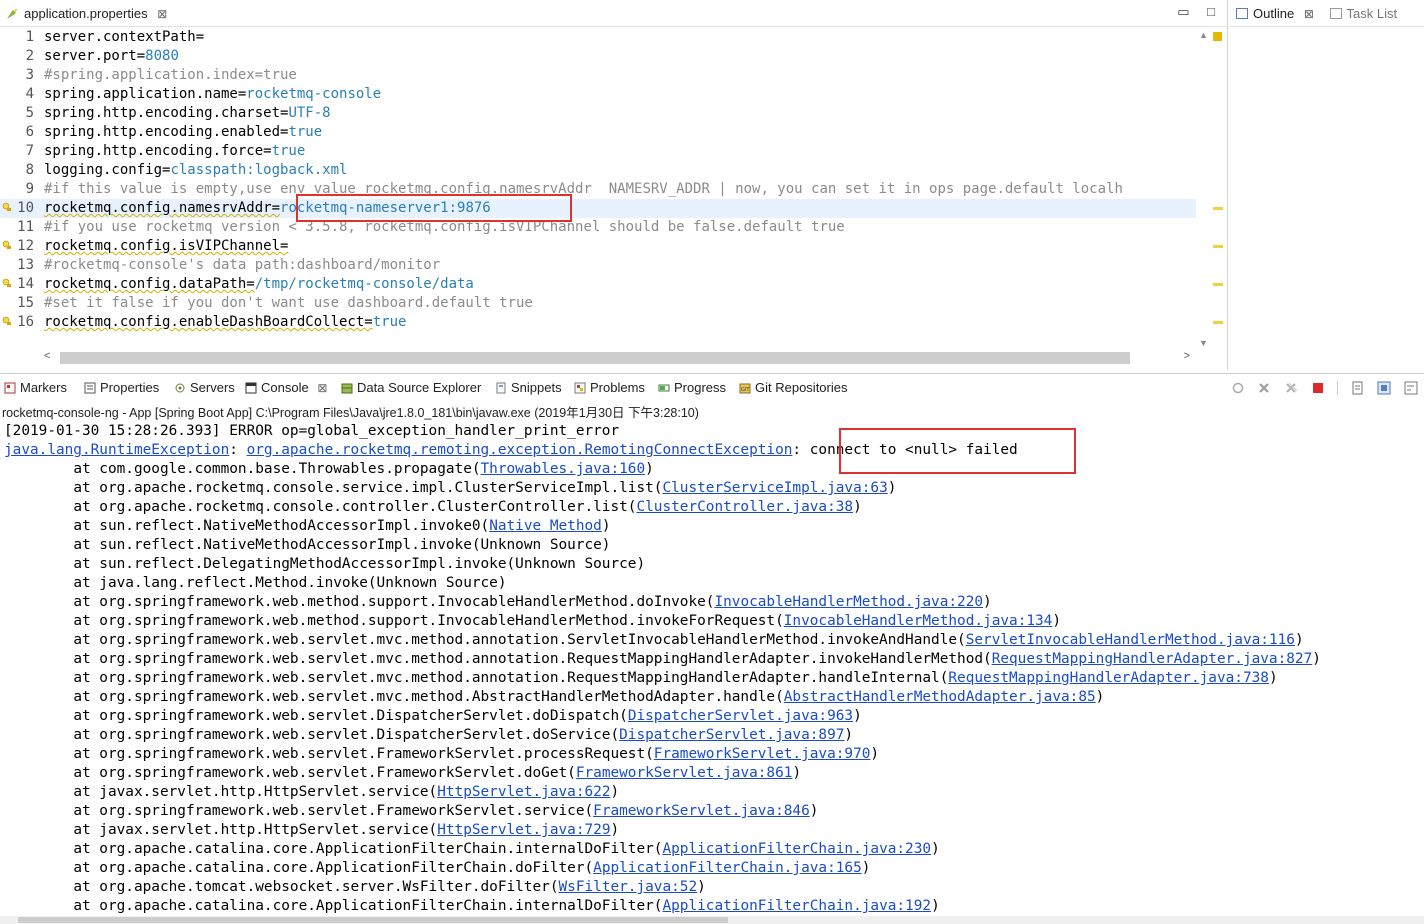 This screenshot has width=1424, height=924. I want to click on source-link: InvocableHandlerMethod.java:134, so click(918, 621).